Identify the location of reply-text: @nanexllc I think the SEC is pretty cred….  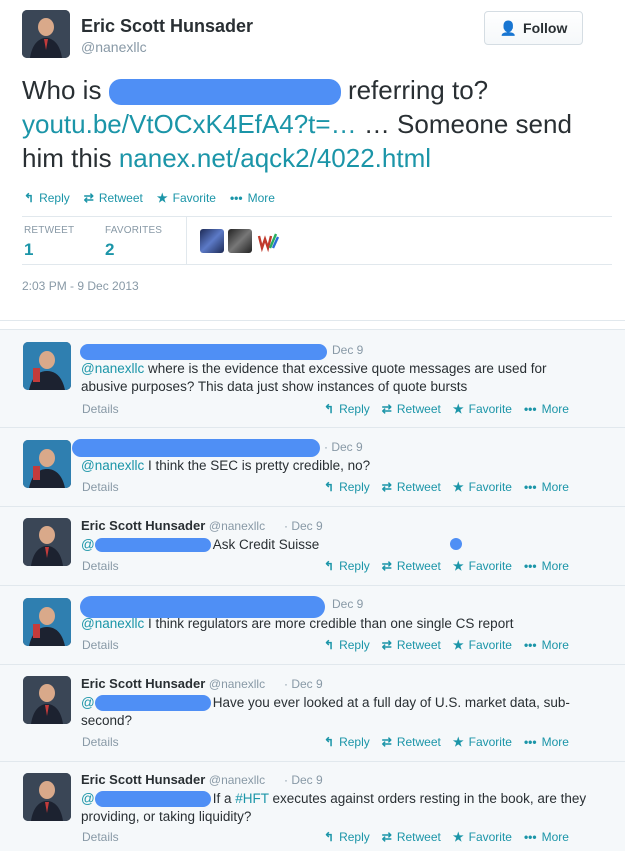
(336, 466).